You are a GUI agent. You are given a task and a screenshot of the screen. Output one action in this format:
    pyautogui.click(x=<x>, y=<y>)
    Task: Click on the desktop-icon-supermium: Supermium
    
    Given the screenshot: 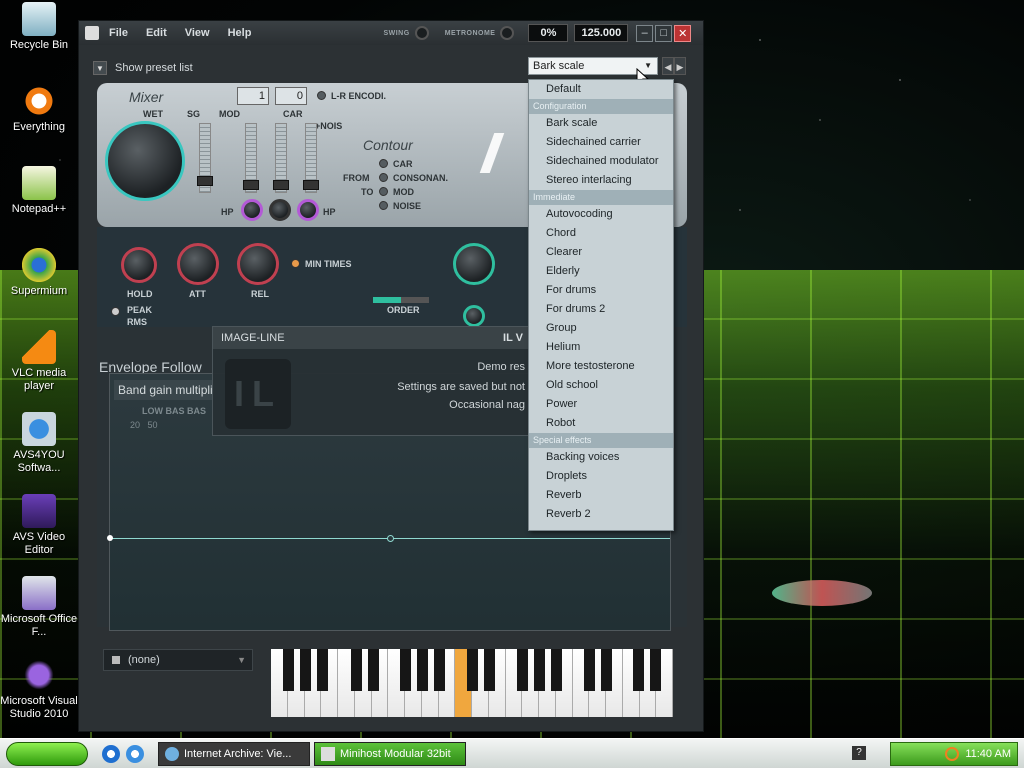 What is the action you would take?
    pyautogui.click(x=39, y=273)
    